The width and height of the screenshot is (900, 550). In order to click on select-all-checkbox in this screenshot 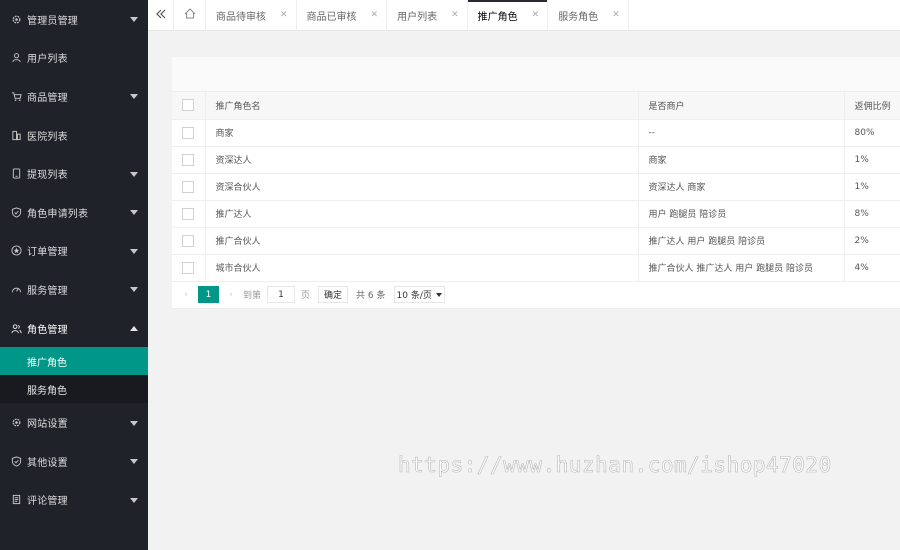, I will do `click(188, 105)`.